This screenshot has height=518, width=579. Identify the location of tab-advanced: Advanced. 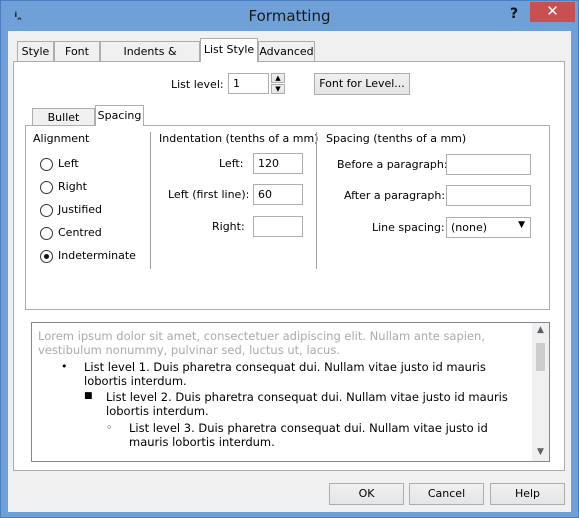
(286, 51).